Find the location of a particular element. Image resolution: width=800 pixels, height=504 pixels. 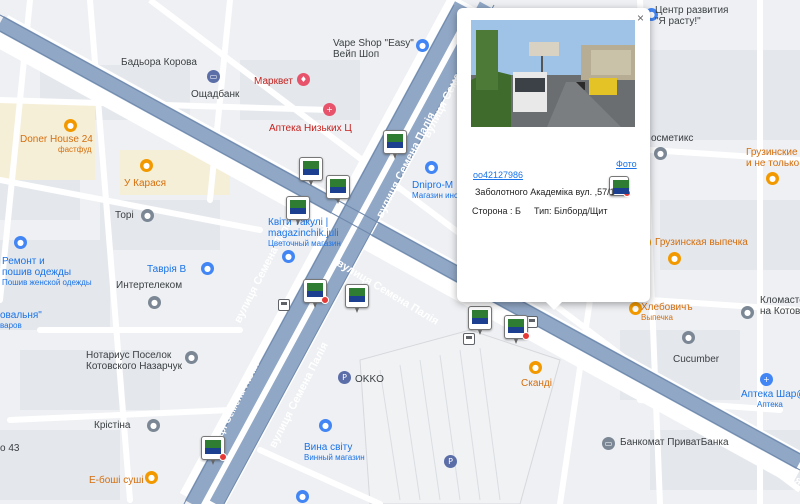

billboard-type: Тип: Білборд/Щит is located at coordinates (571, 211).